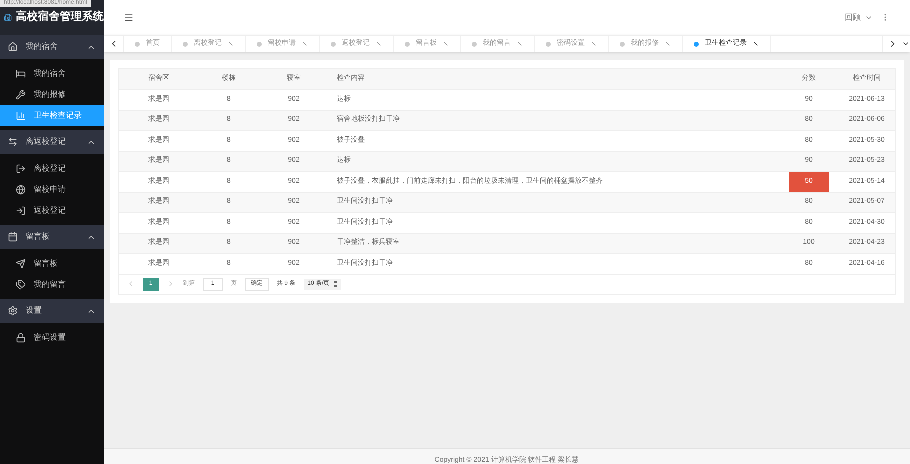 This screenshot has width=910, height=464. Describe the element at coordinates (52, 168) in the screenshot. I see `sidebar-item: 离校登记` at that location.